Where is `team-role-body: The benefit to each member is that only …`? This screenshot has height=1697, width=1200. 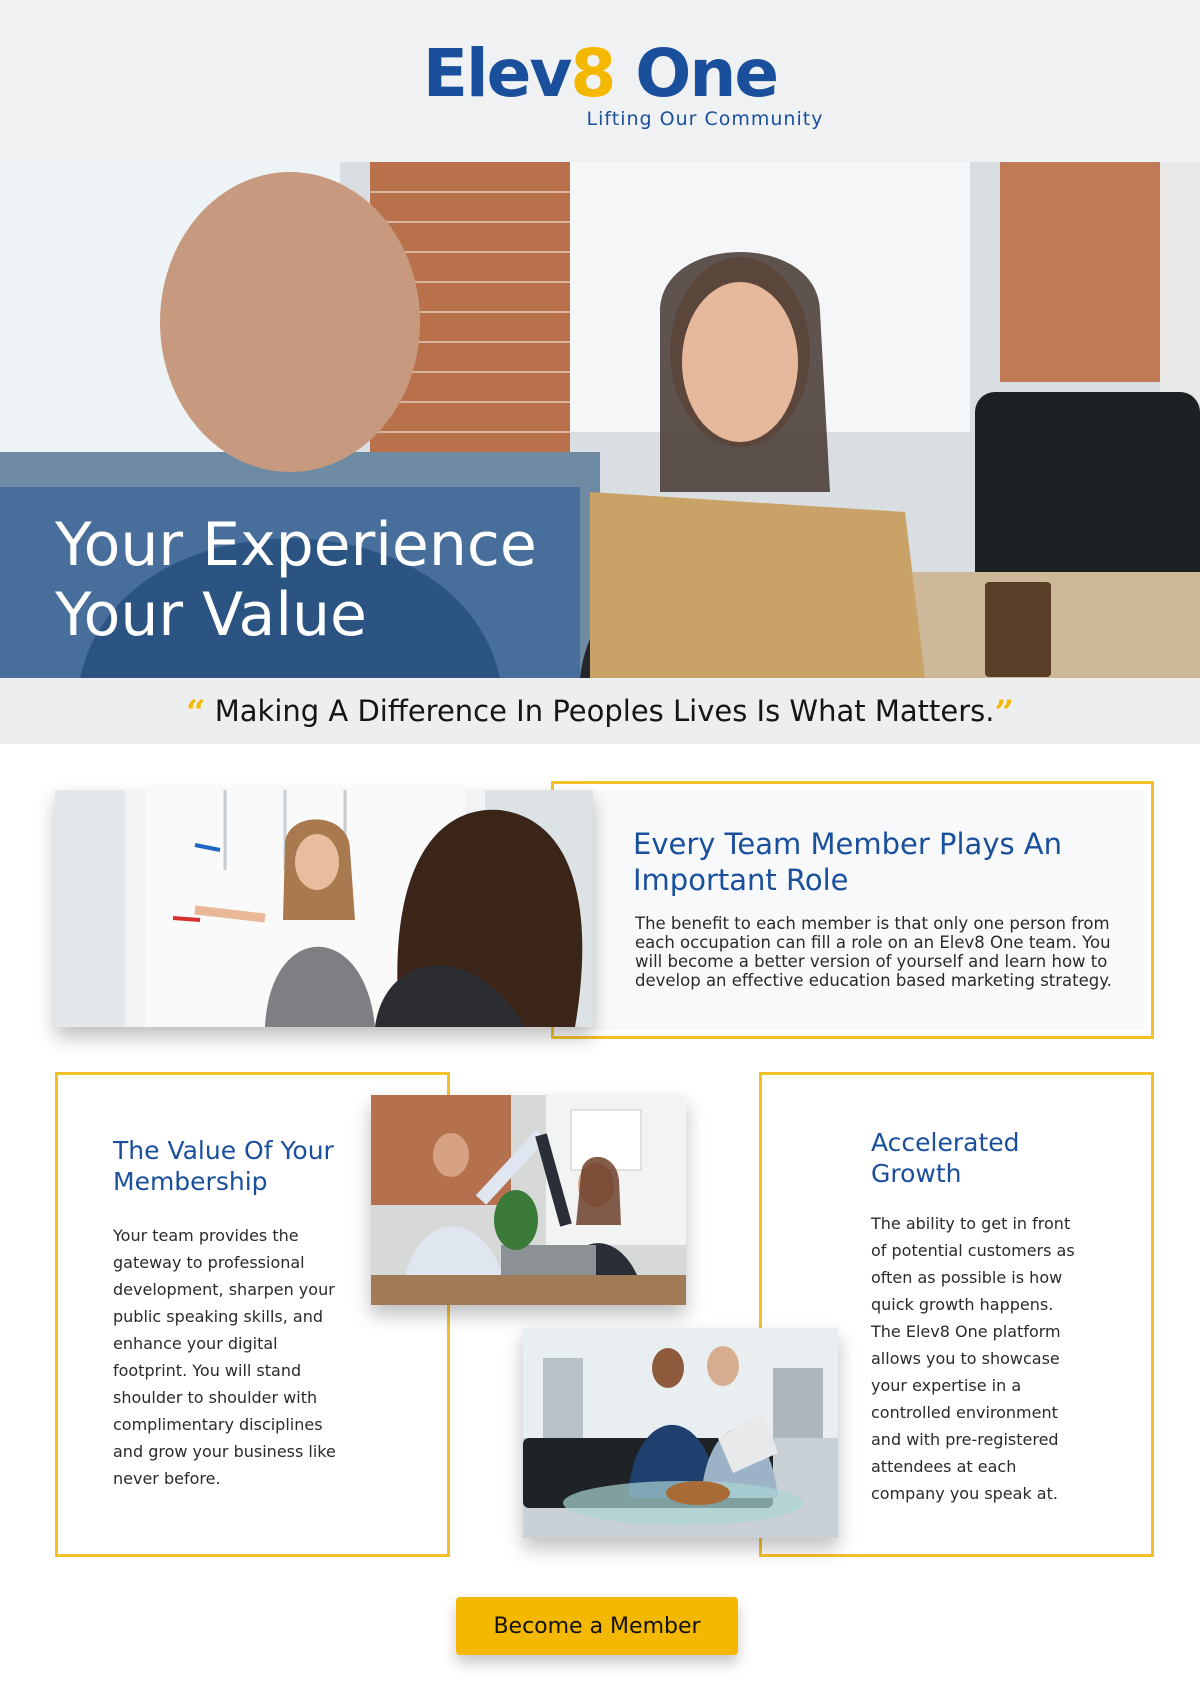 team-role-body: The benefit to each member is that only … is located at coordinates (873, 952).